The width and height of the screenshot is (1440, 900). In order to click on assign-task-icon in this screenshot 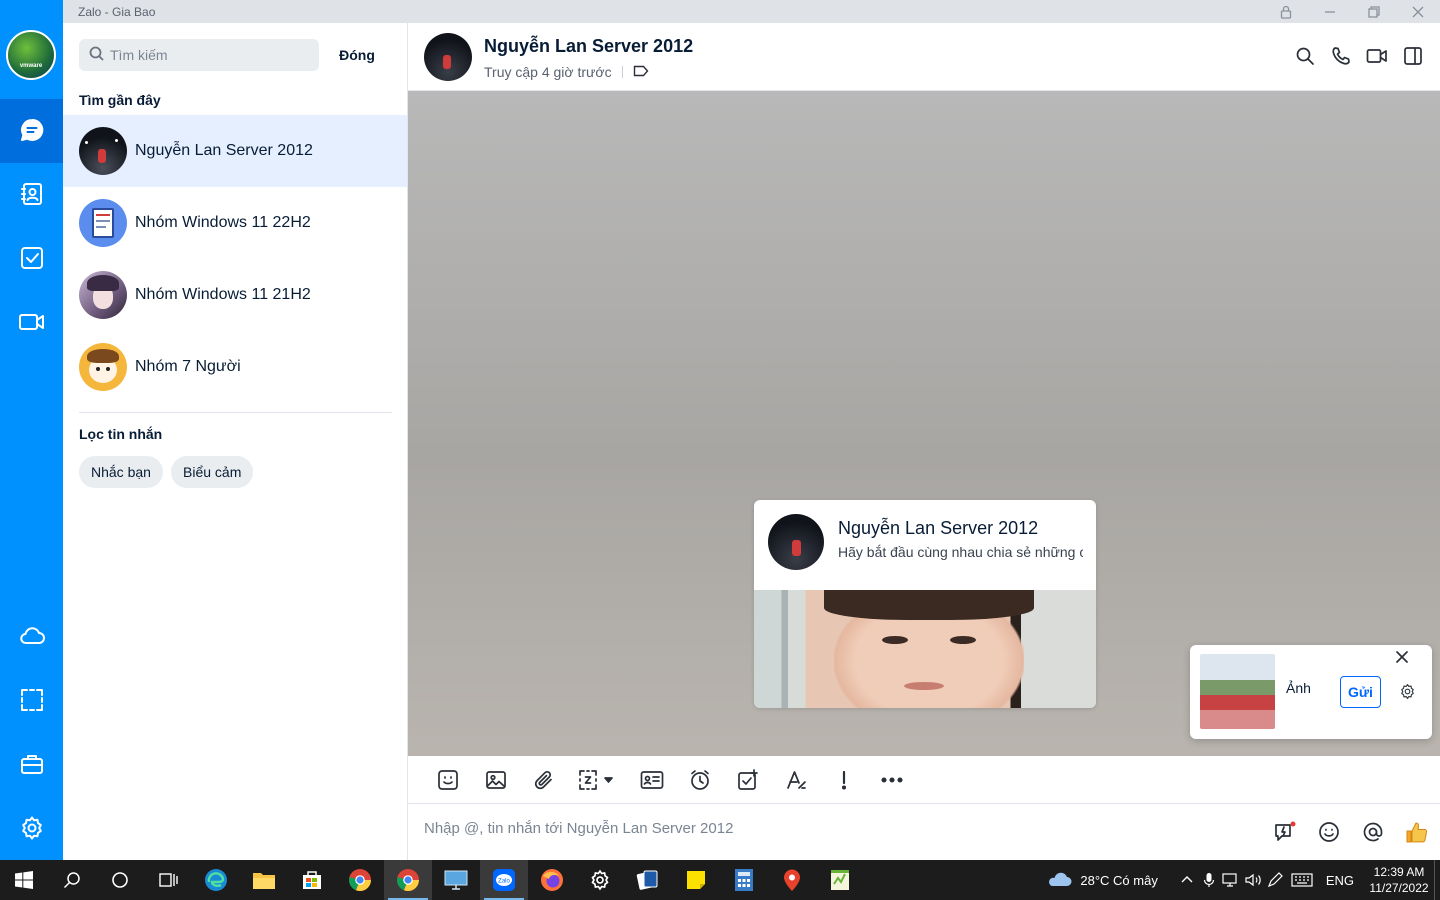, I will do `click(748, 780)`.